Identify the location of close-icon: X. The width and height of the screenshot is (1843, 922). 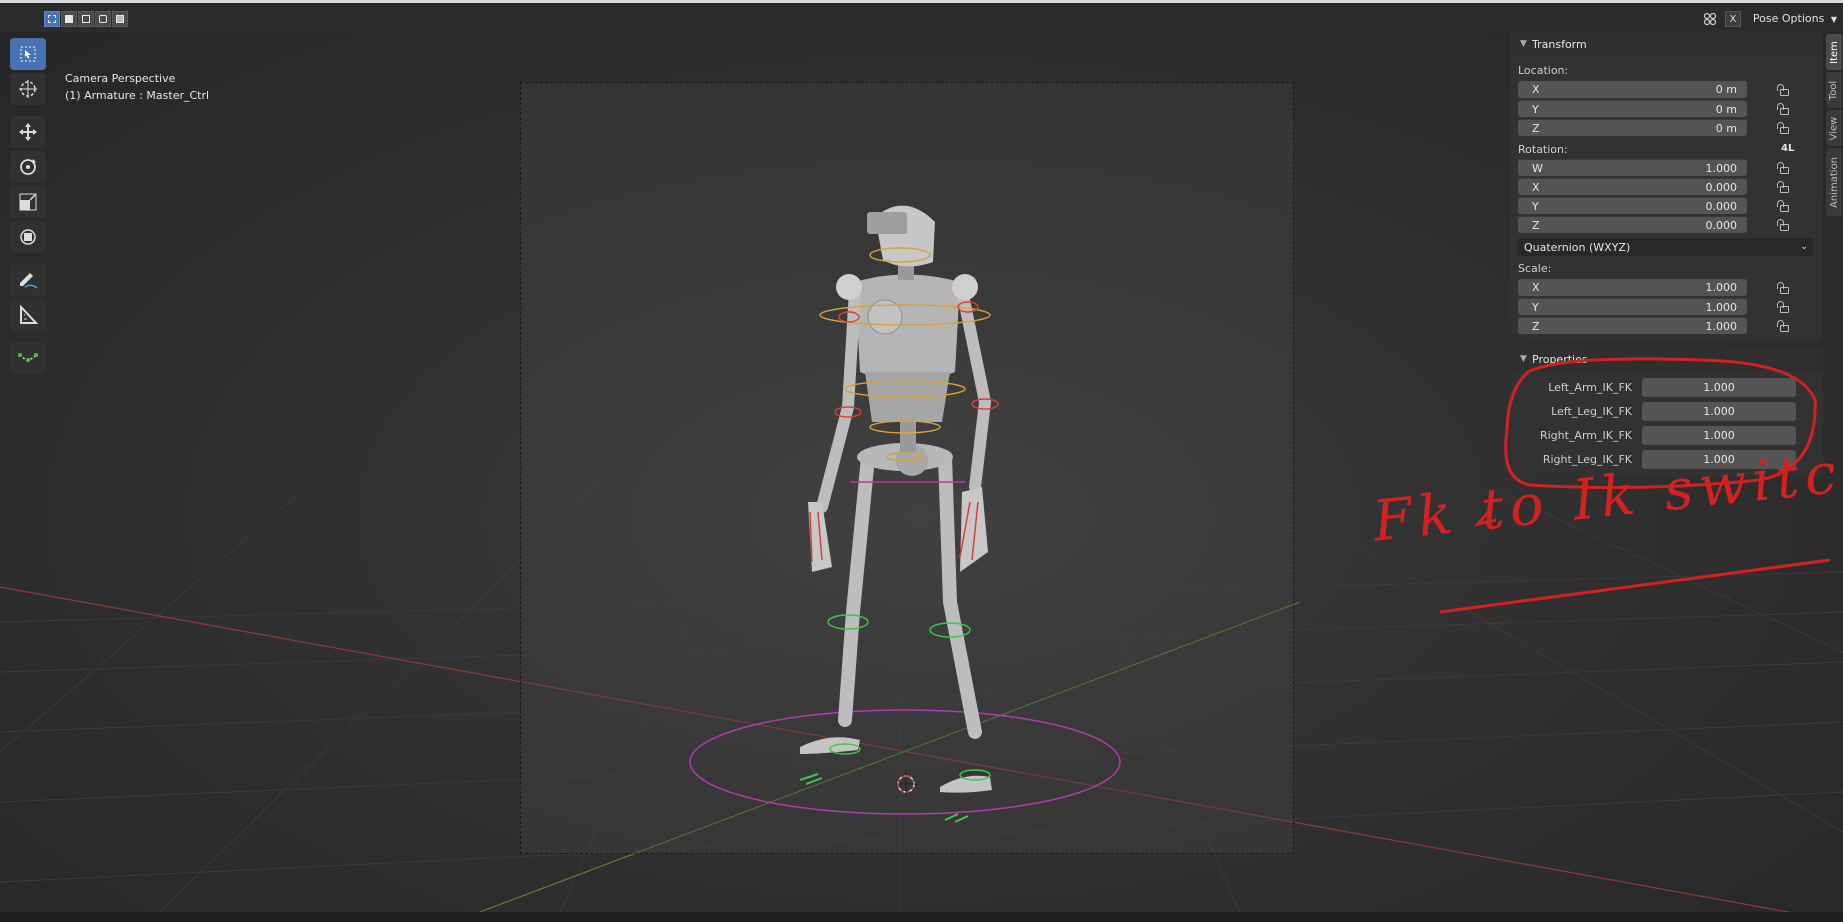
(1732, 19).